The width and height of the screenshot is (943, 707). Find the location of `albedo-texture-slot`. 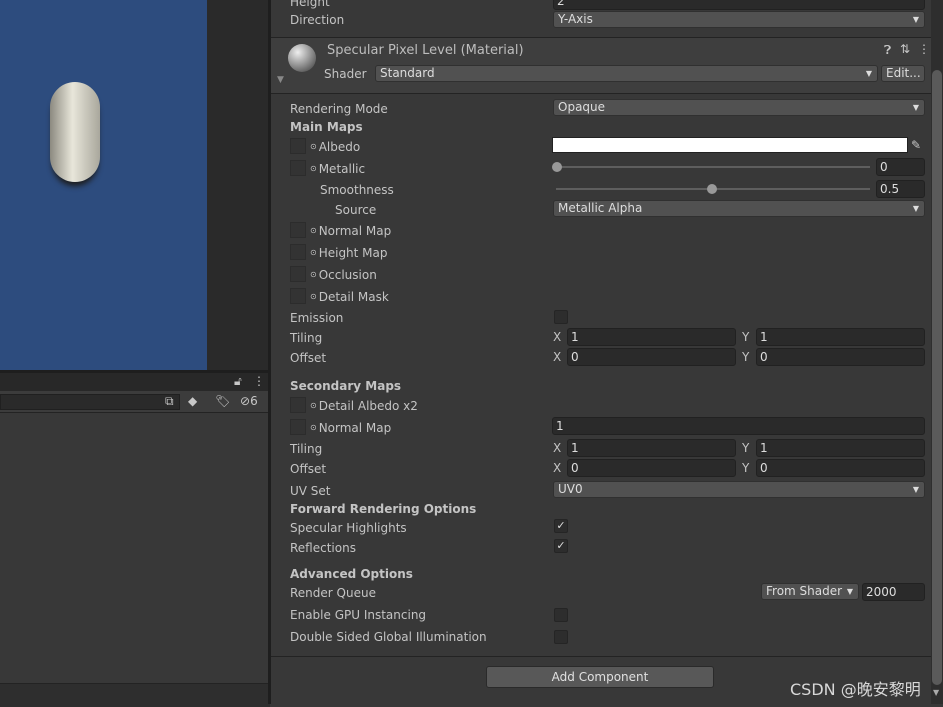

albedo-texture-slot is located at coordinates (298, 146).